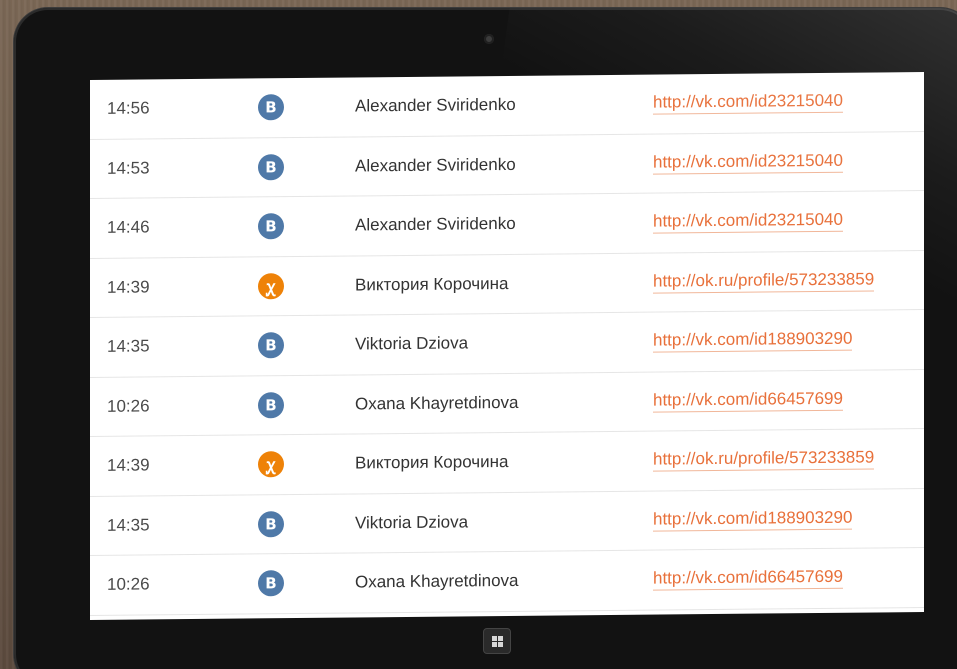 The image size is (957, 669). I want to click on visit-time: 14:46, so click(128, 227).